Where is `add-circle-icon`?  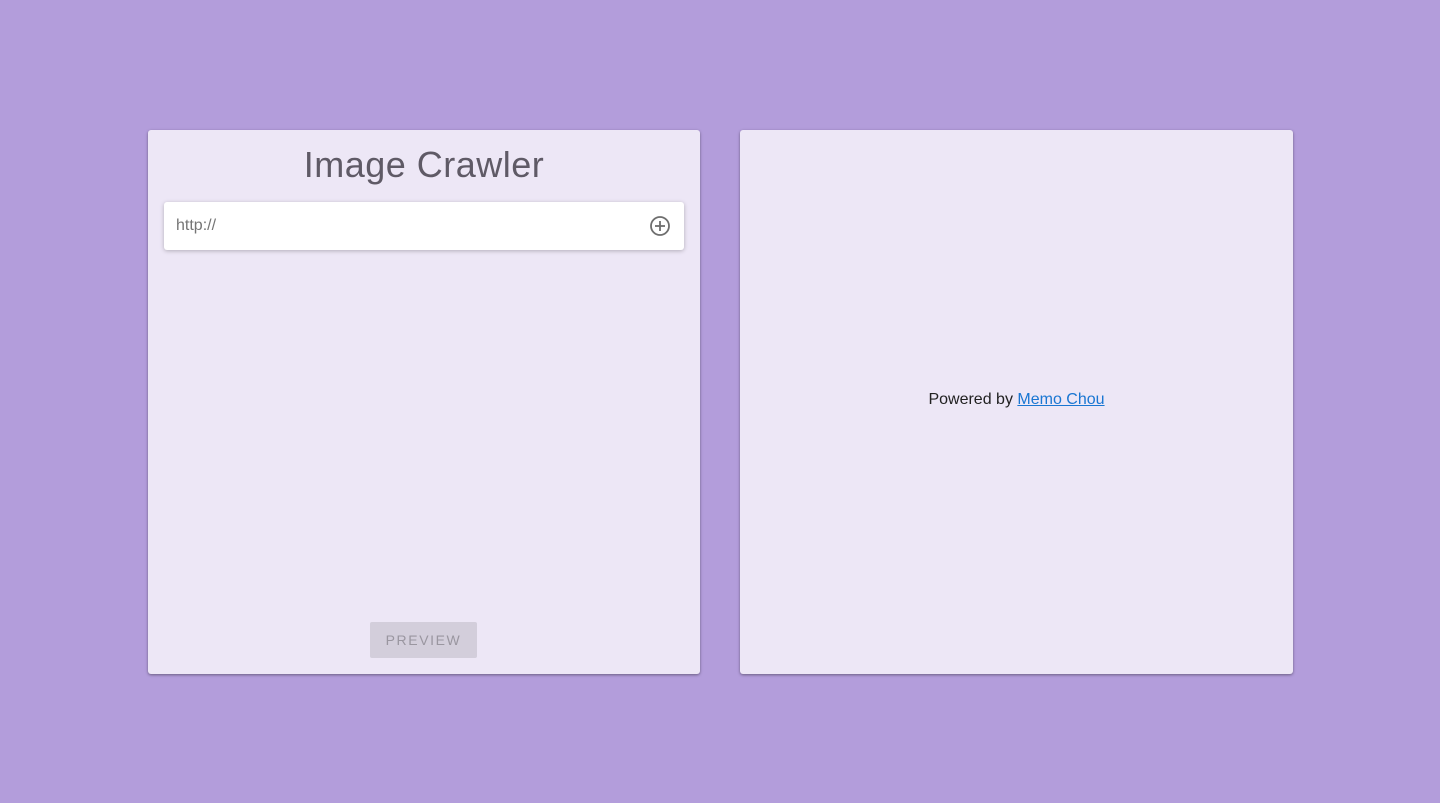 add-circle-icon is located at coordinates (660, 226).